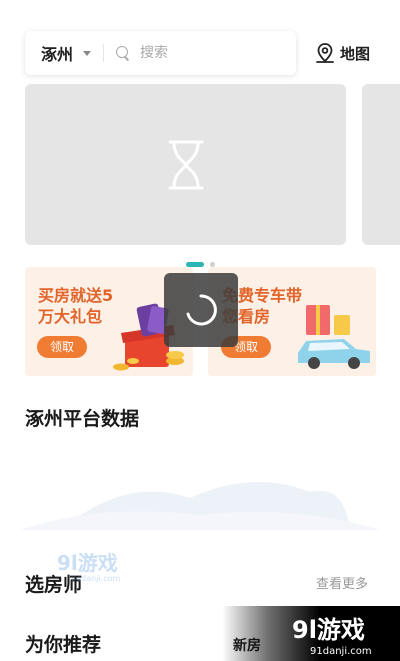 This screenshot has width=400, height=661. What do you see at coordinates (82, 419) in the screenshot?
I see `platform-data-title: 涿州平台数据` at bounding box center [82, 419].